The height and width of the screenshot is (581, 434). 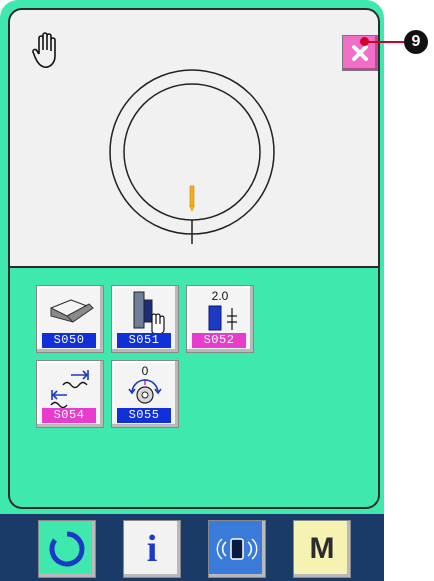 I want to click on information-button: i, so click(x=152, y=549).